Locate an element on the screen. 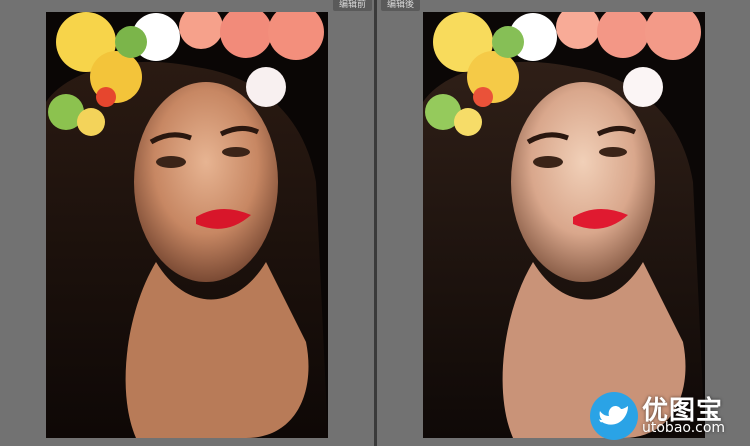 This screenshot has height=446, width=750. bird-icon is located at coordinates (614, 416).